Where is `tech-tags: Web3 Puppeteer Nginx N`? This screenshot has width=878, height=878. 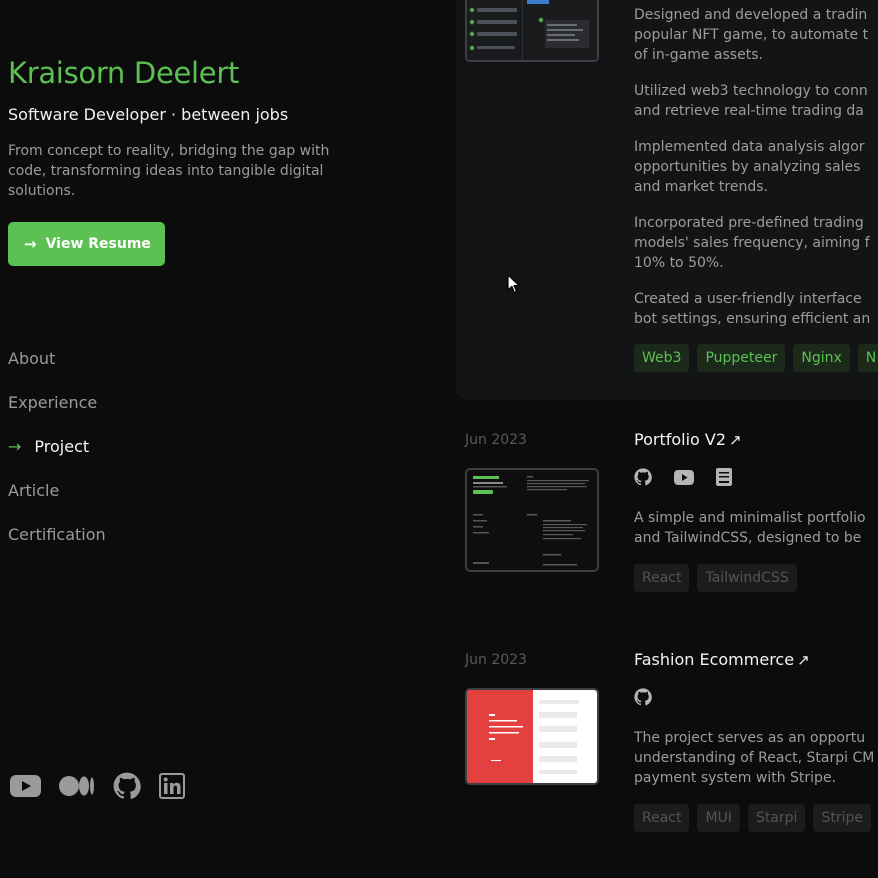
tech-tags: Web3 Puppeteer Nginx N is located at coordinates (756, 358).